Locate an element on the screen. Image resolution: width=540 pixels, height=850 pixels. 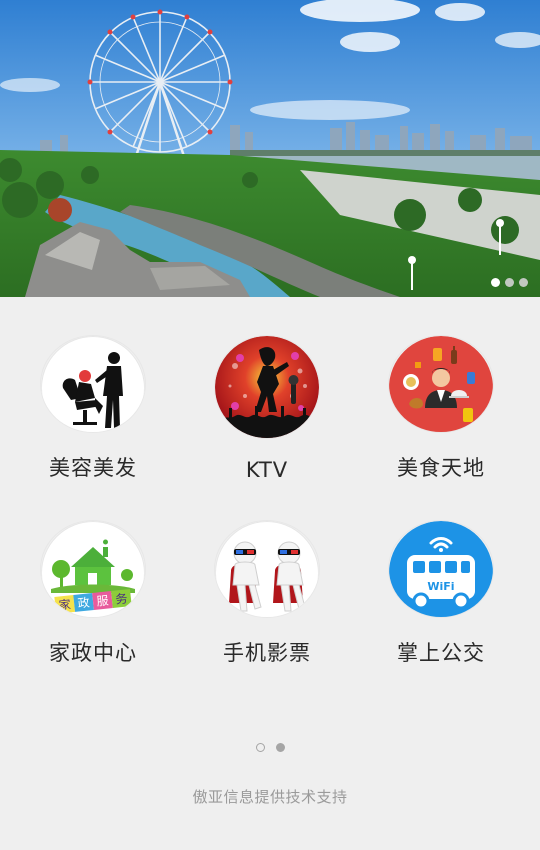
service-label: KTV is located at coordinates (267, 470).